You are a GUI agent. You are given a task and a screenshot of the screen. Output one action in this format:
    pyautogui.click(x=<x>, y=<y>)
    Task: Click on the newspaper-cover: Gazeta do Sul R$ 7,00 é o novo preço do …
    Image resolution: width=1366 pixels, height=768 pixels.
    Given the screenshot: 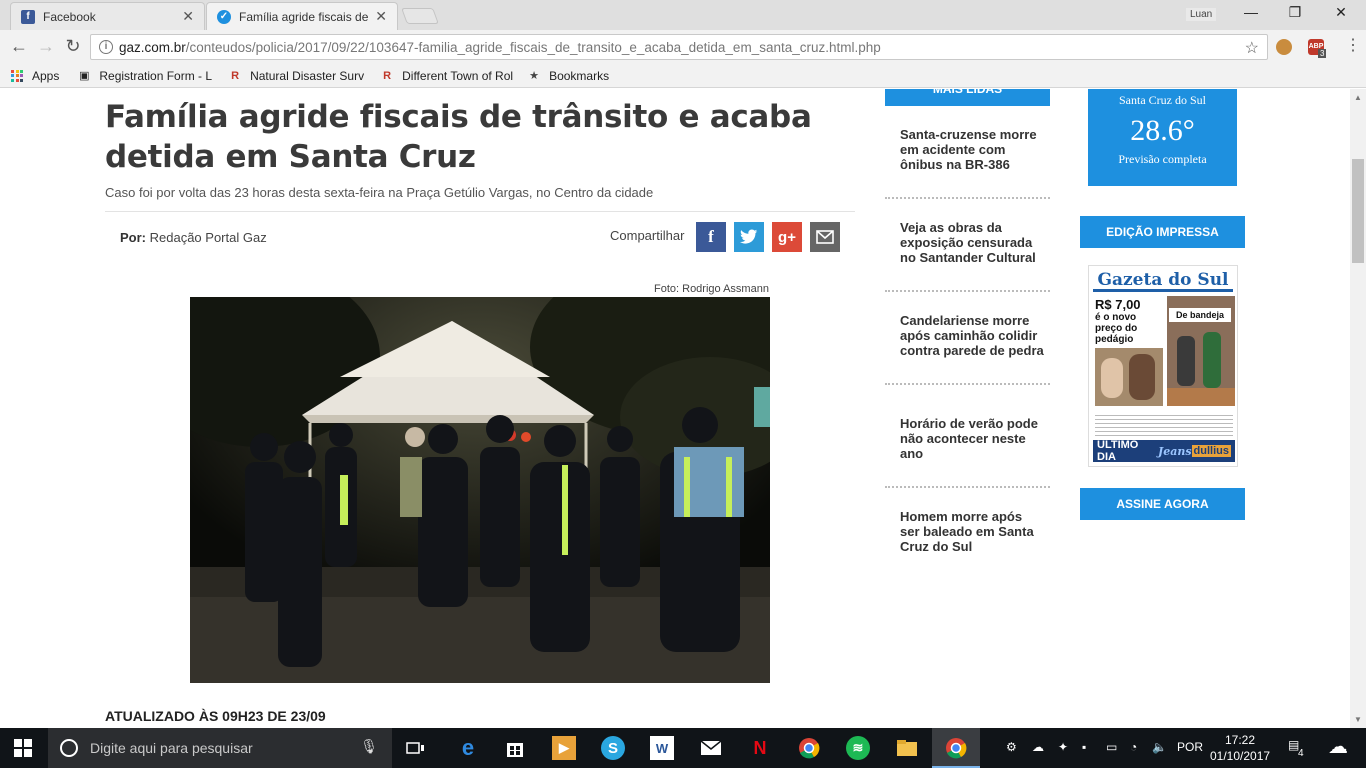 What is the action you would take?
    pyautogui.click(x=1163, y=366)
    